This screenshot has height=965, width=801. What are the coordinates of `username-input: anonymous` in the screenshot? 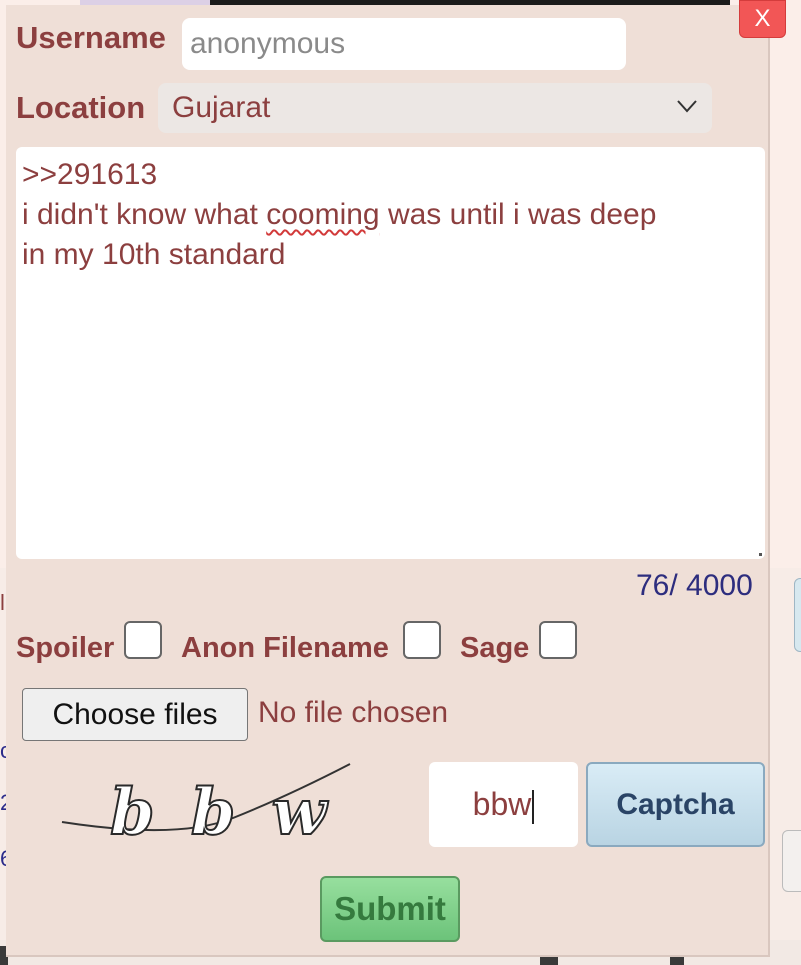 It's located at (404, 44).